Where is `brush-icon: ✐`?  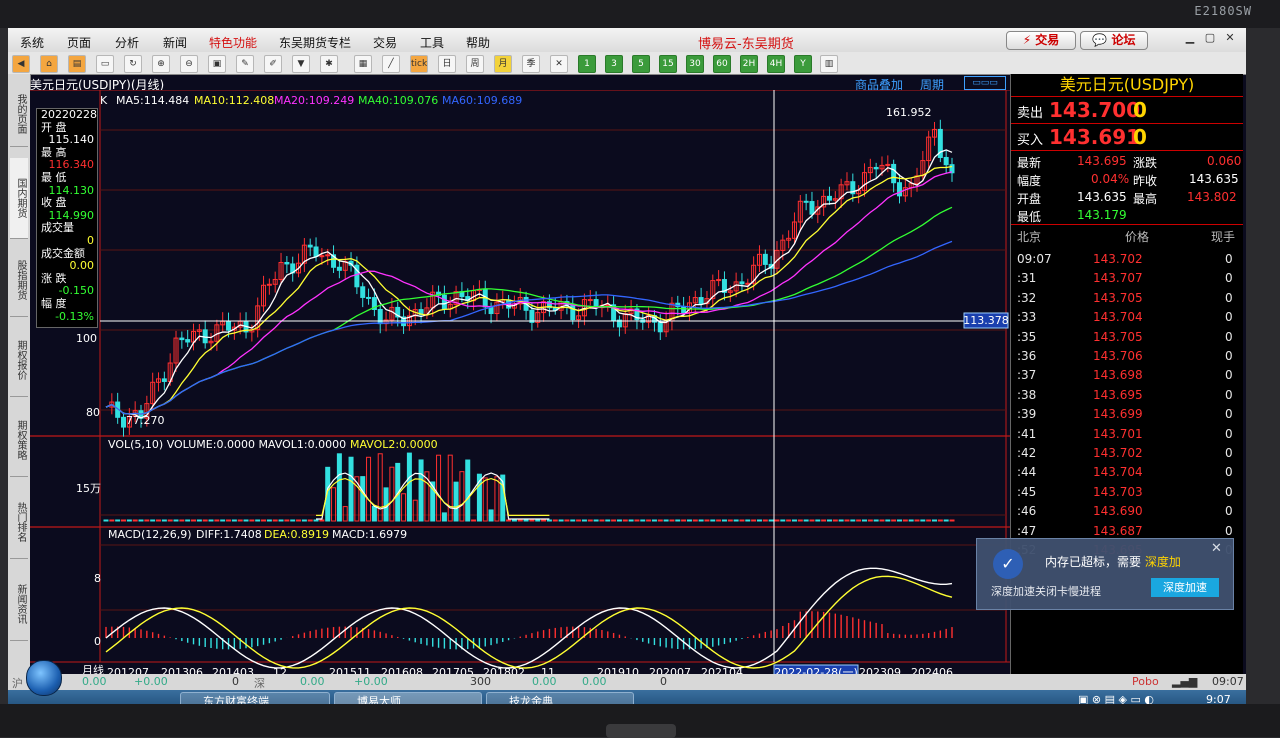 brush-icon: ✐ is located at coordinates (273, 64).